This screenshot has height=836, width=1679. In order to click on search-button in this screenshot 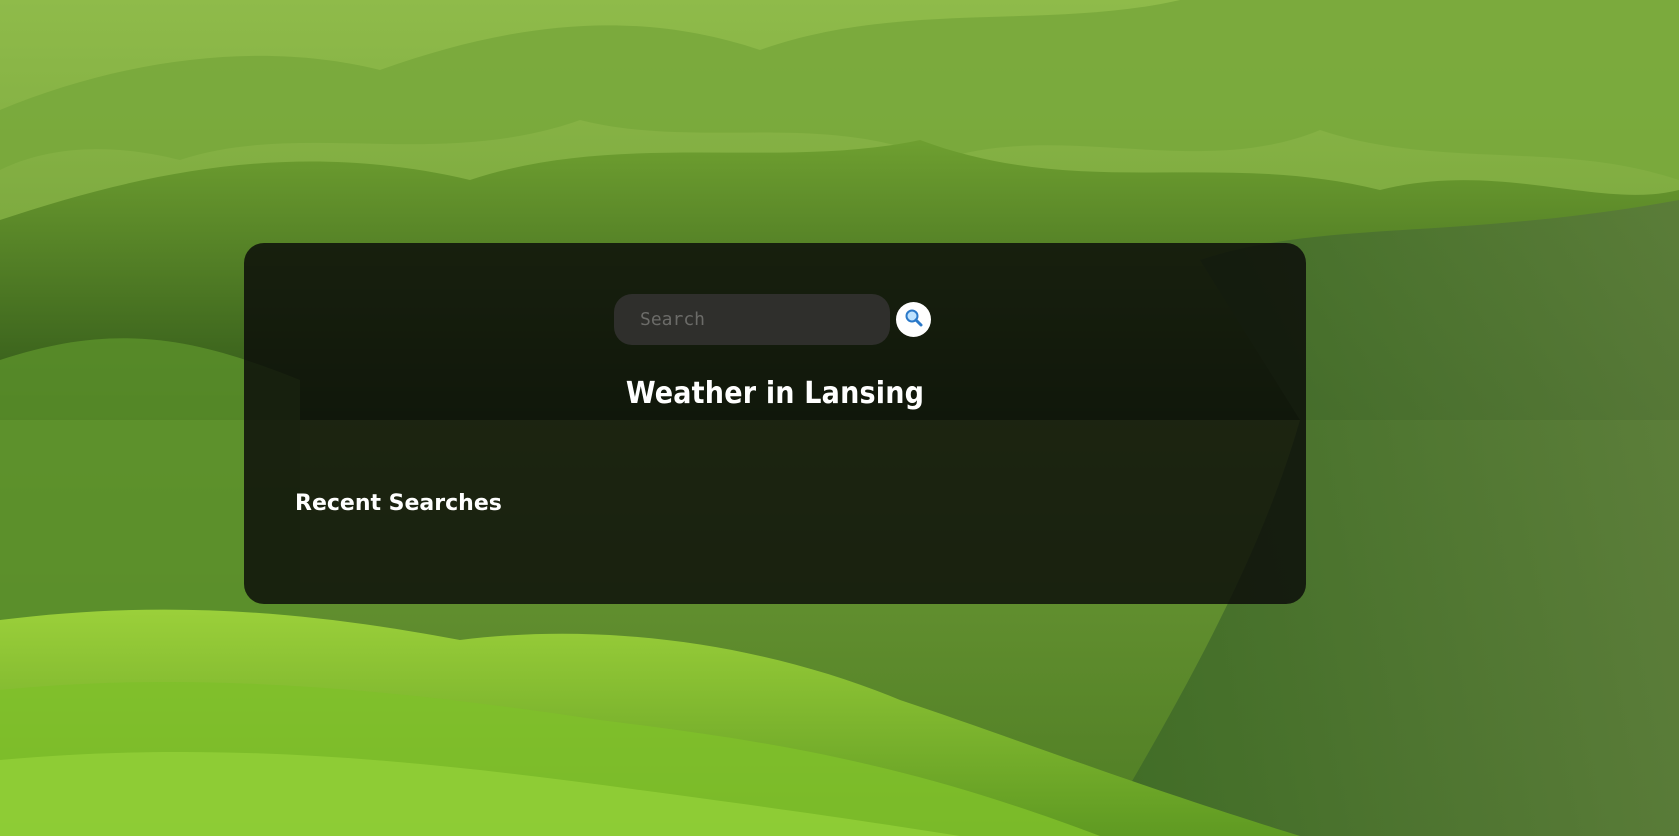, I will do `click(913, 319)`.